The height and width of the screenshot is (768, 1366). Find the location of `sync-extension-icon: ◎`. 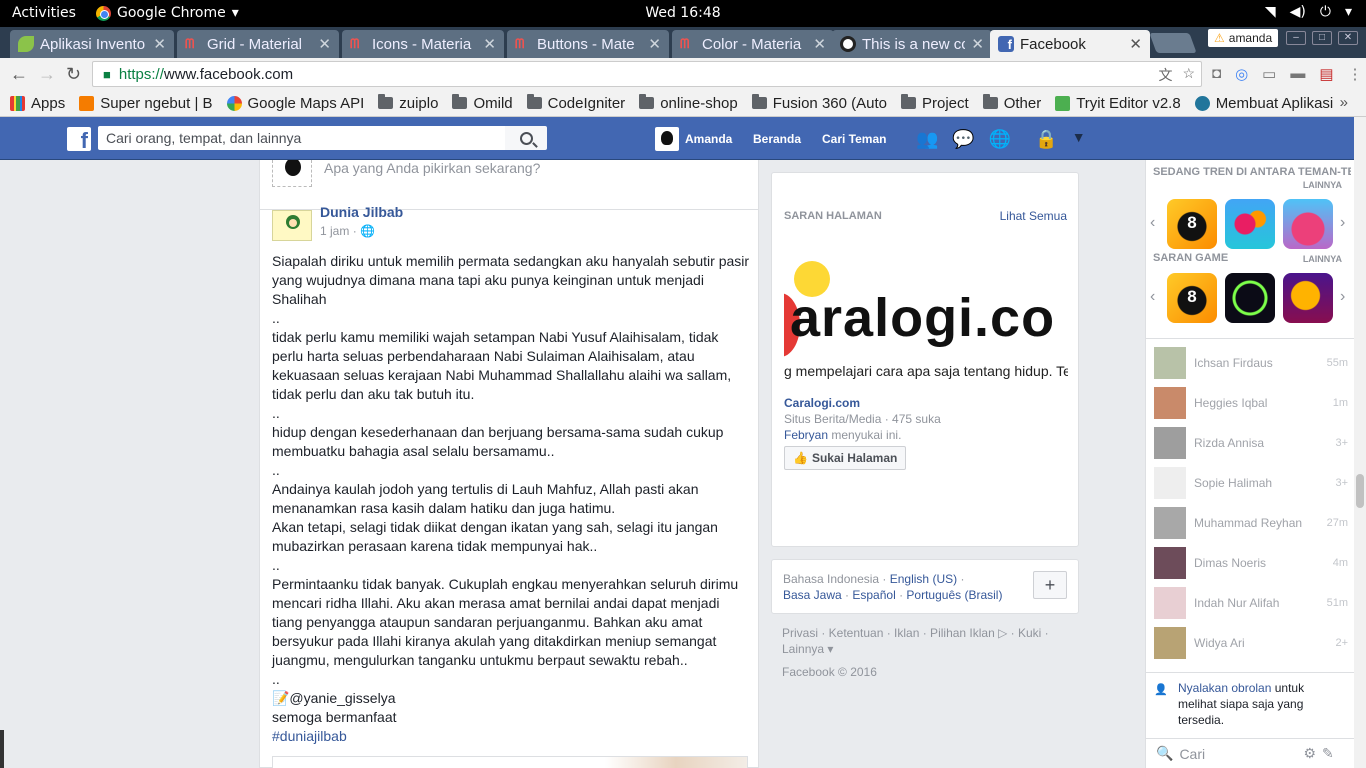

sync-extension-icon: ◎ is located at coordinates (1241, 74).